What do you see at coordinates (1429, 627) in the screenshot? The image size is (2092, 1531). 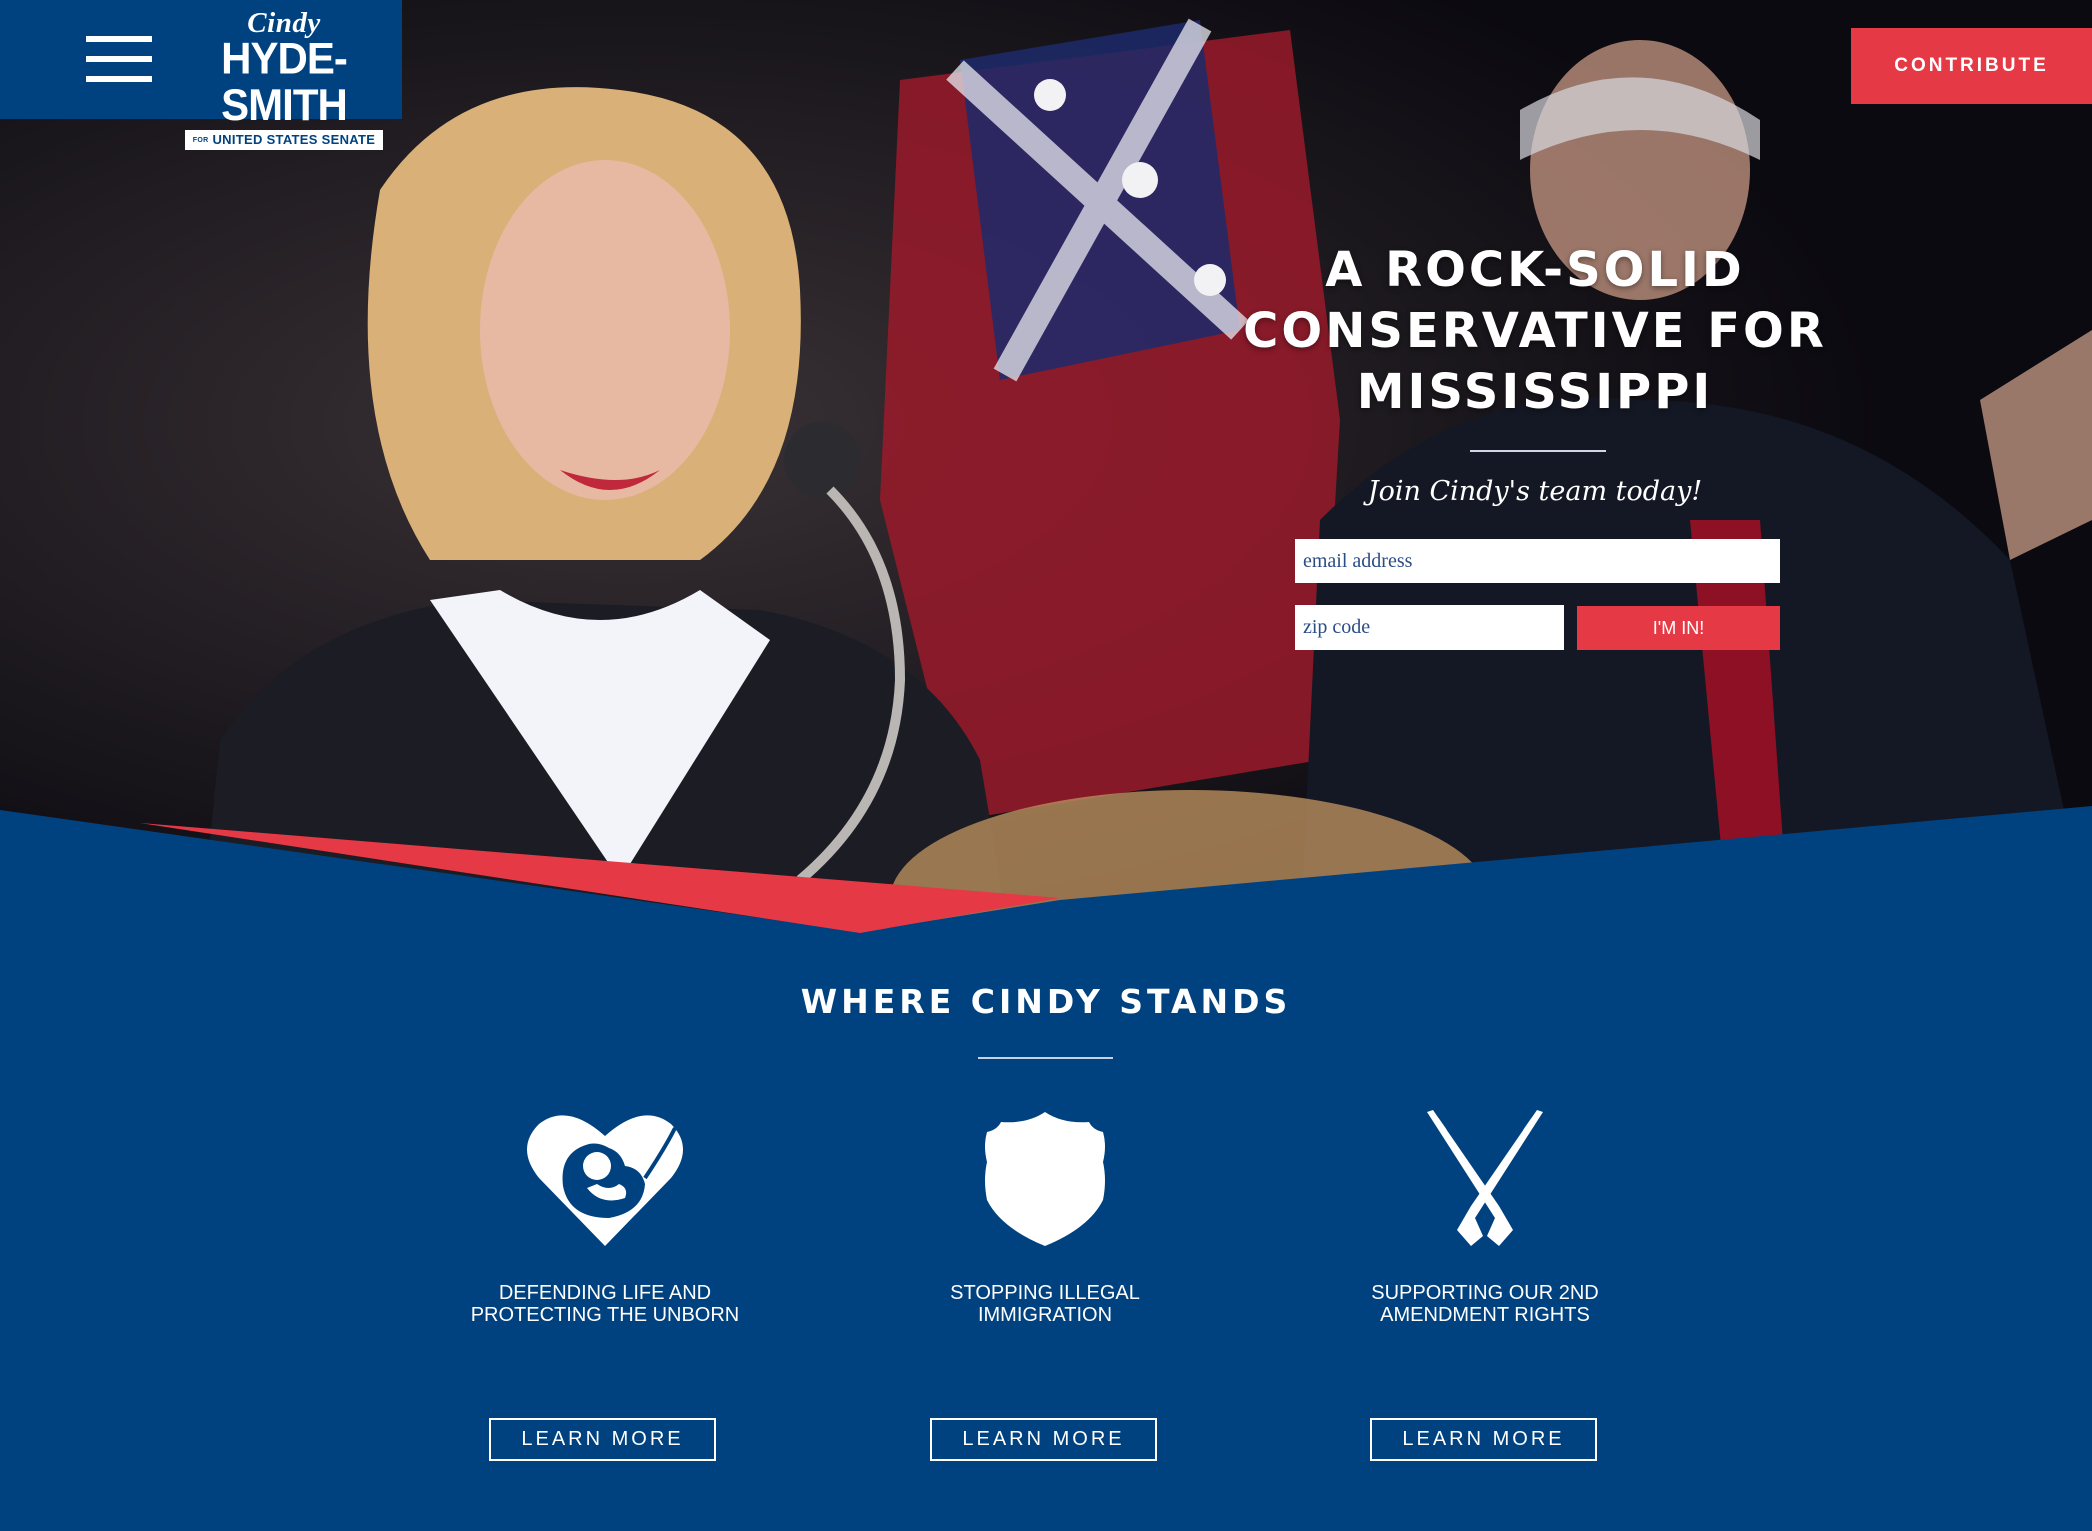 I see `zip-code-field` at bounding box center [1429, 627].